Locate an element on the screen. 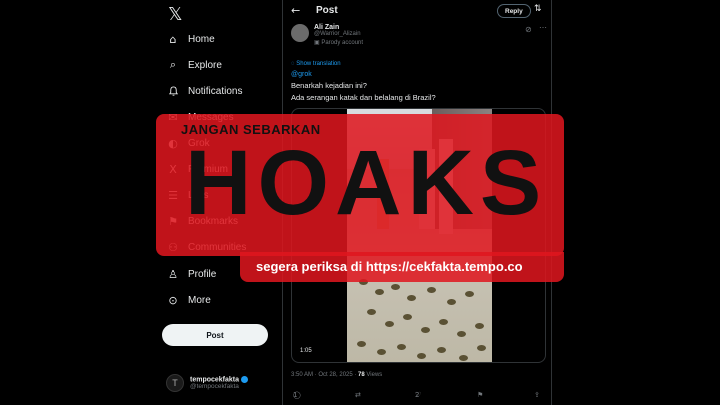 The width and height of the screenshot is (720, 405). sidebar-item-messages: ✉ Messages is located at coordinates (200, 117).